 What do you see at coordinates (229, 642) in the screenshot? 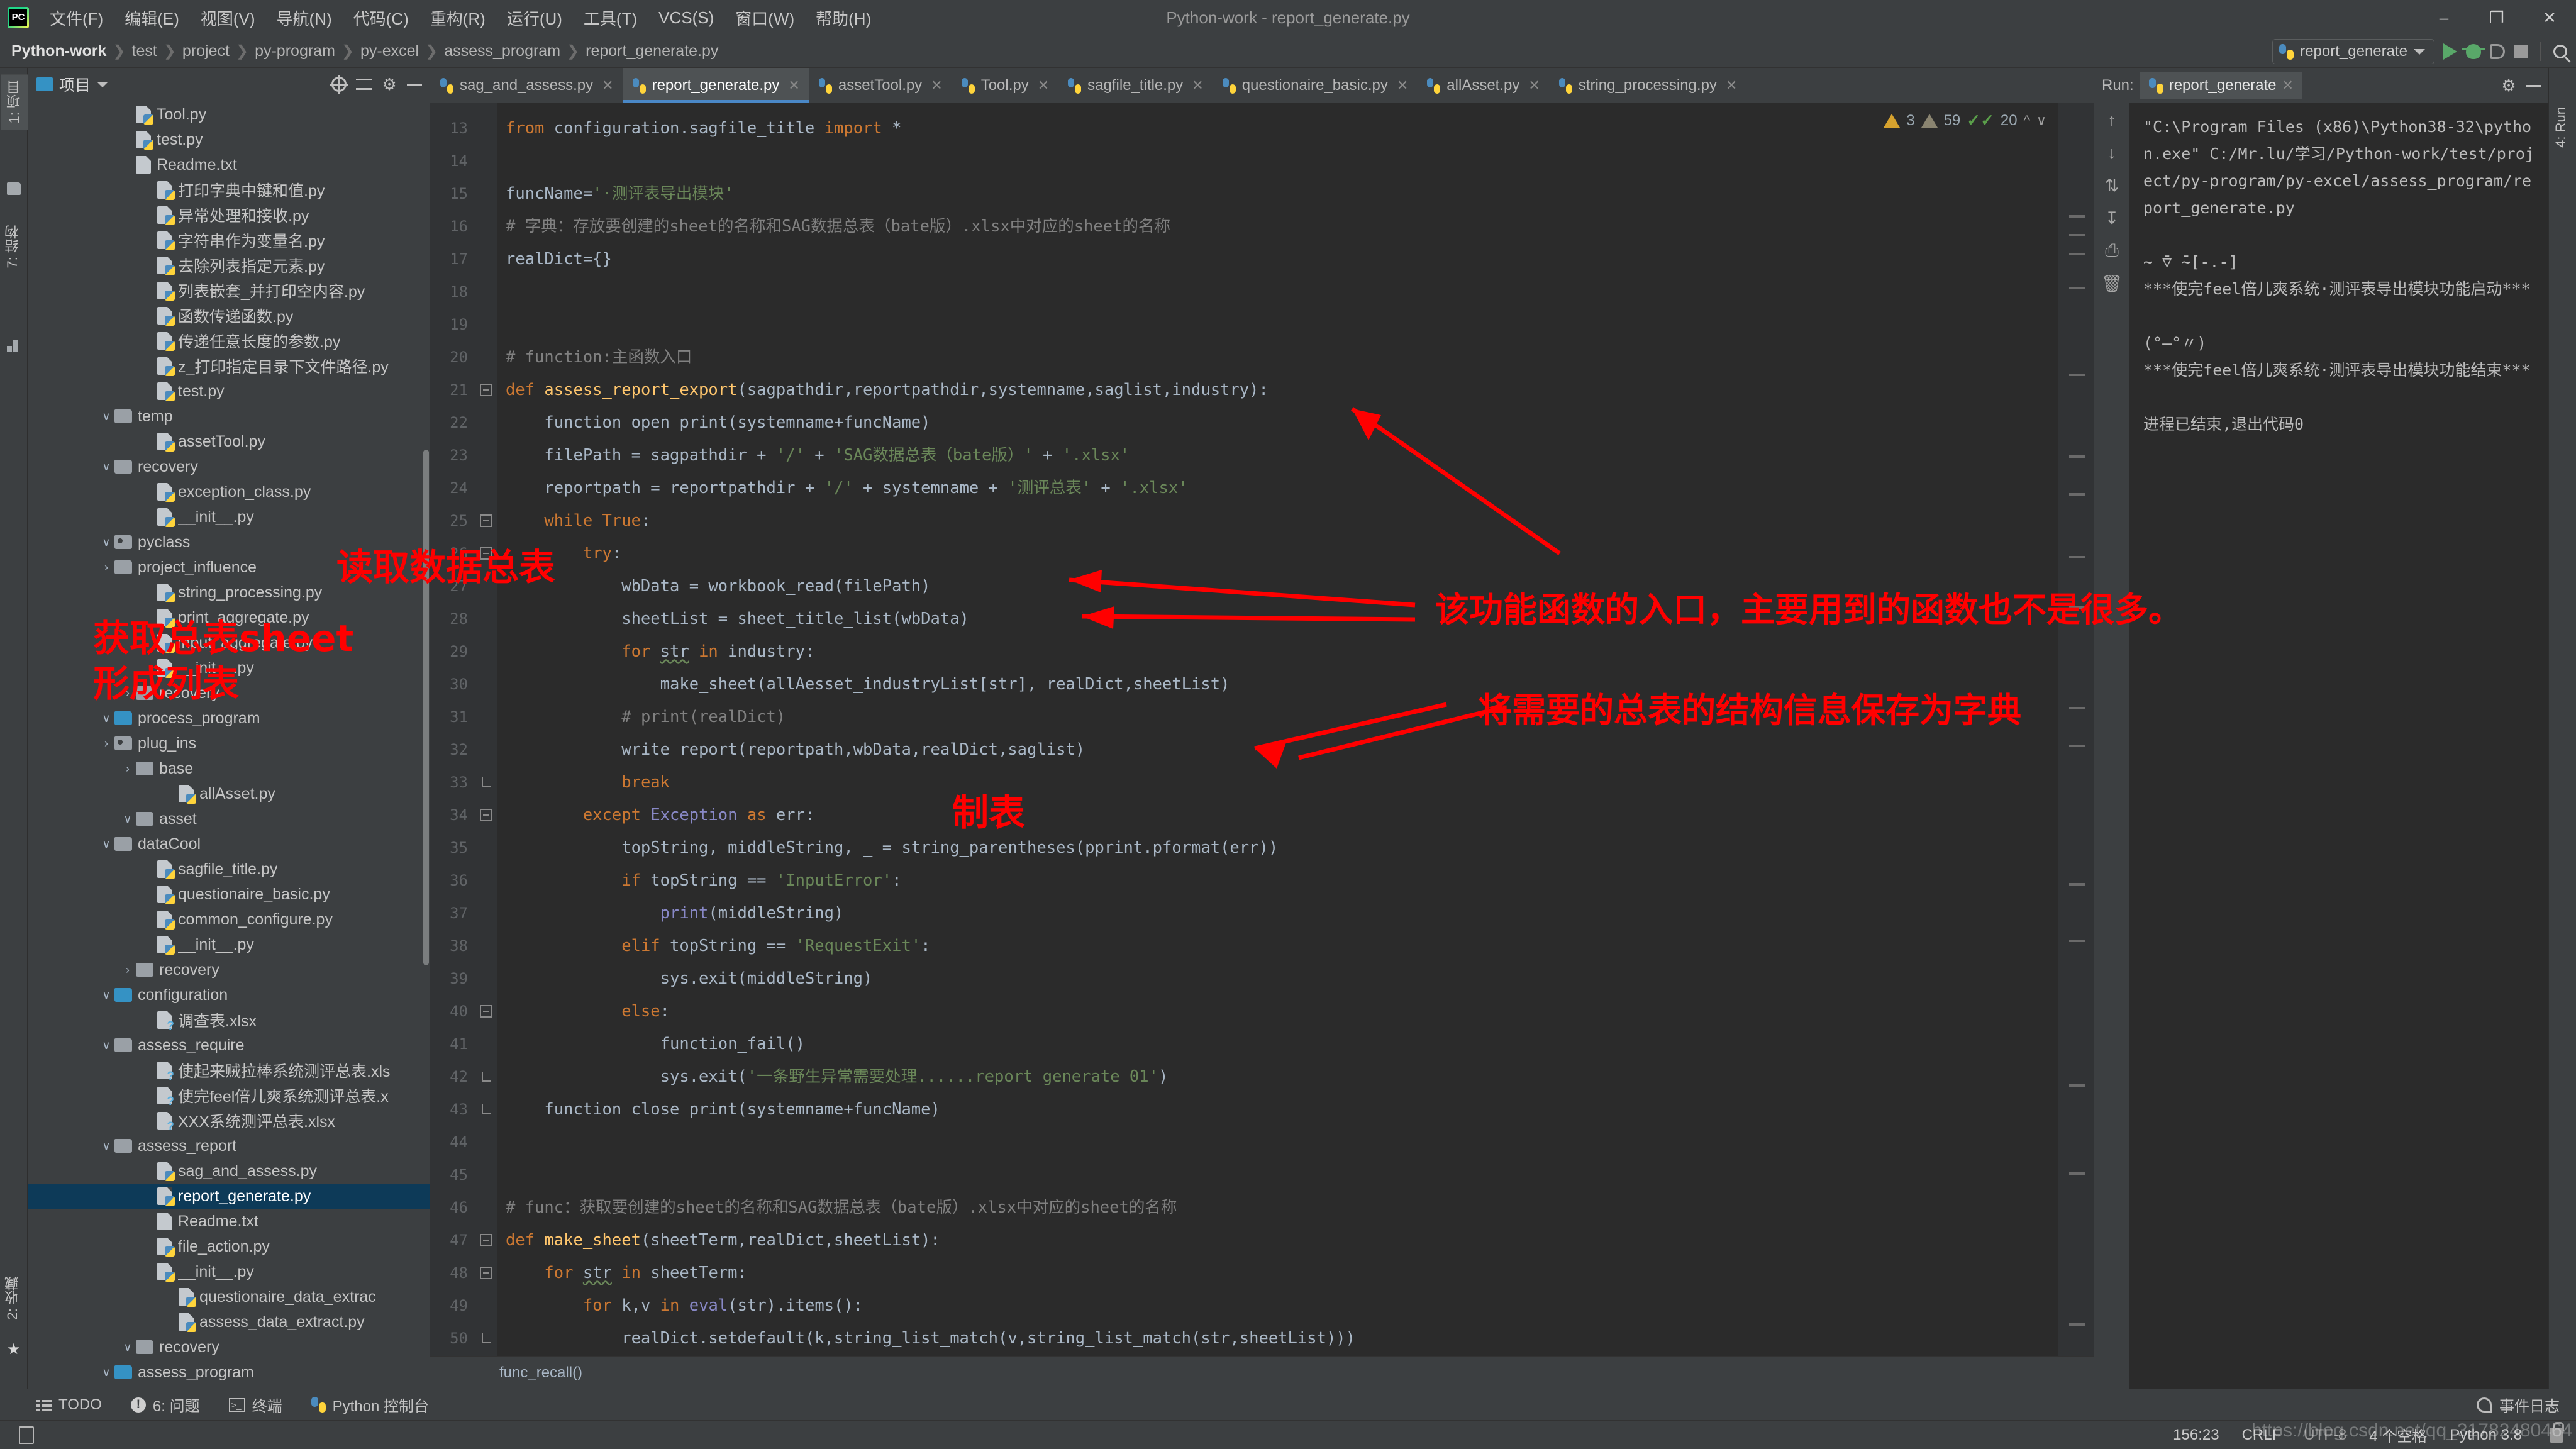
I see `tree-row: input_aggregate.py` at bounding box center [229, 642].